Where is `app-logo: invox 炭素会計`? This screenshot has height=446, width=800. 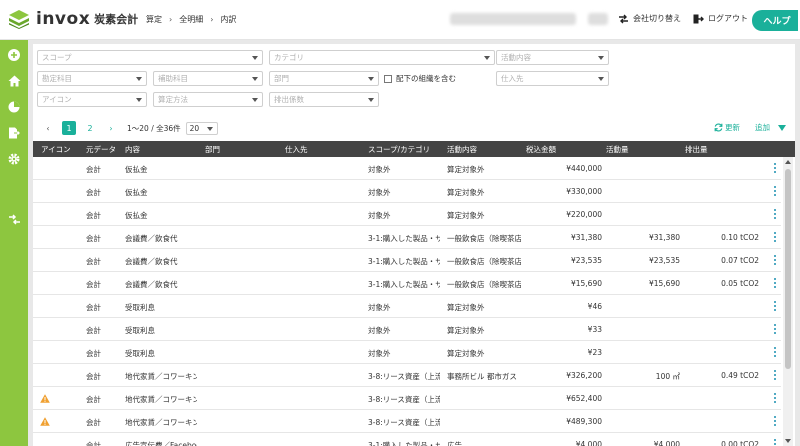
app-logo: invox 炭素会計 is located at coordinates (73, 19).